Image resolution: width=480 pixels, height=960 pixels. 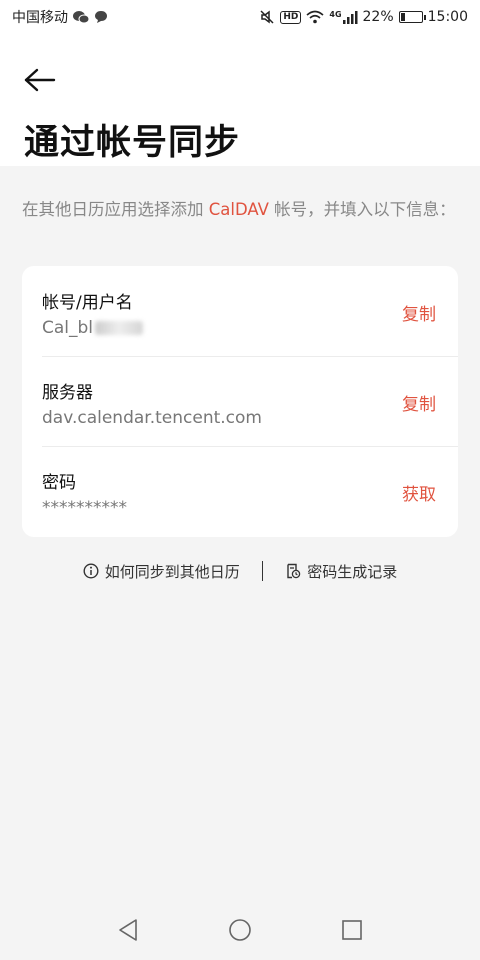 I want to click on status-bar: 中国移动 HD 4G 22% 15:00, so click(x=240, y=17).